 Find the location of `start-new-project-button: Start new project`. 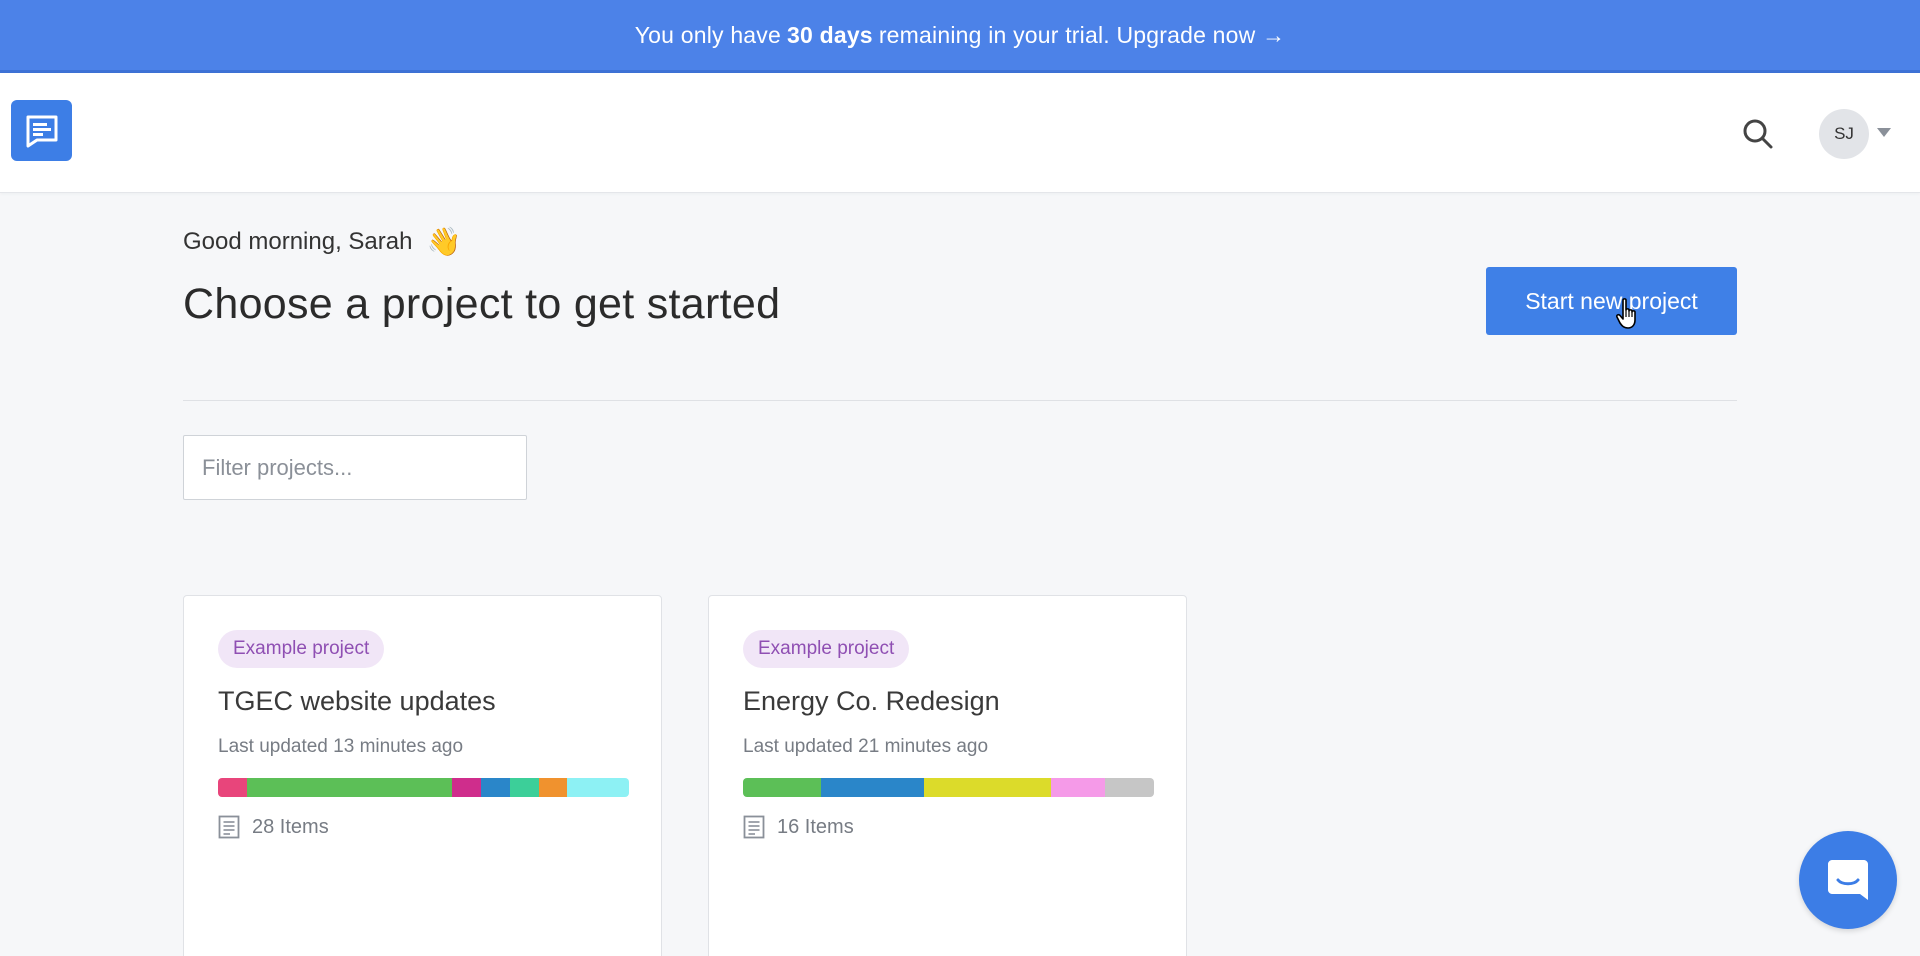

start-new-project-button: Start new project is located at coordinates (1611, 301).